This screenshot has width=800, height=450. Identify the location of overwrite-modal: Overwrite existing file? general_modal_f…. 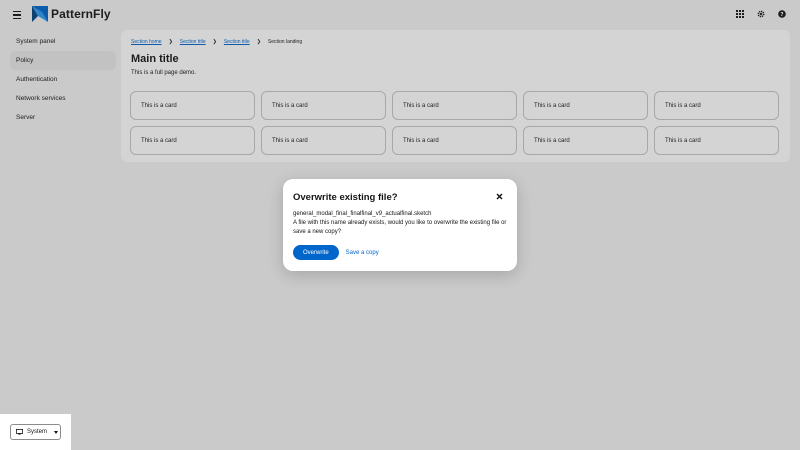
(400, 225).